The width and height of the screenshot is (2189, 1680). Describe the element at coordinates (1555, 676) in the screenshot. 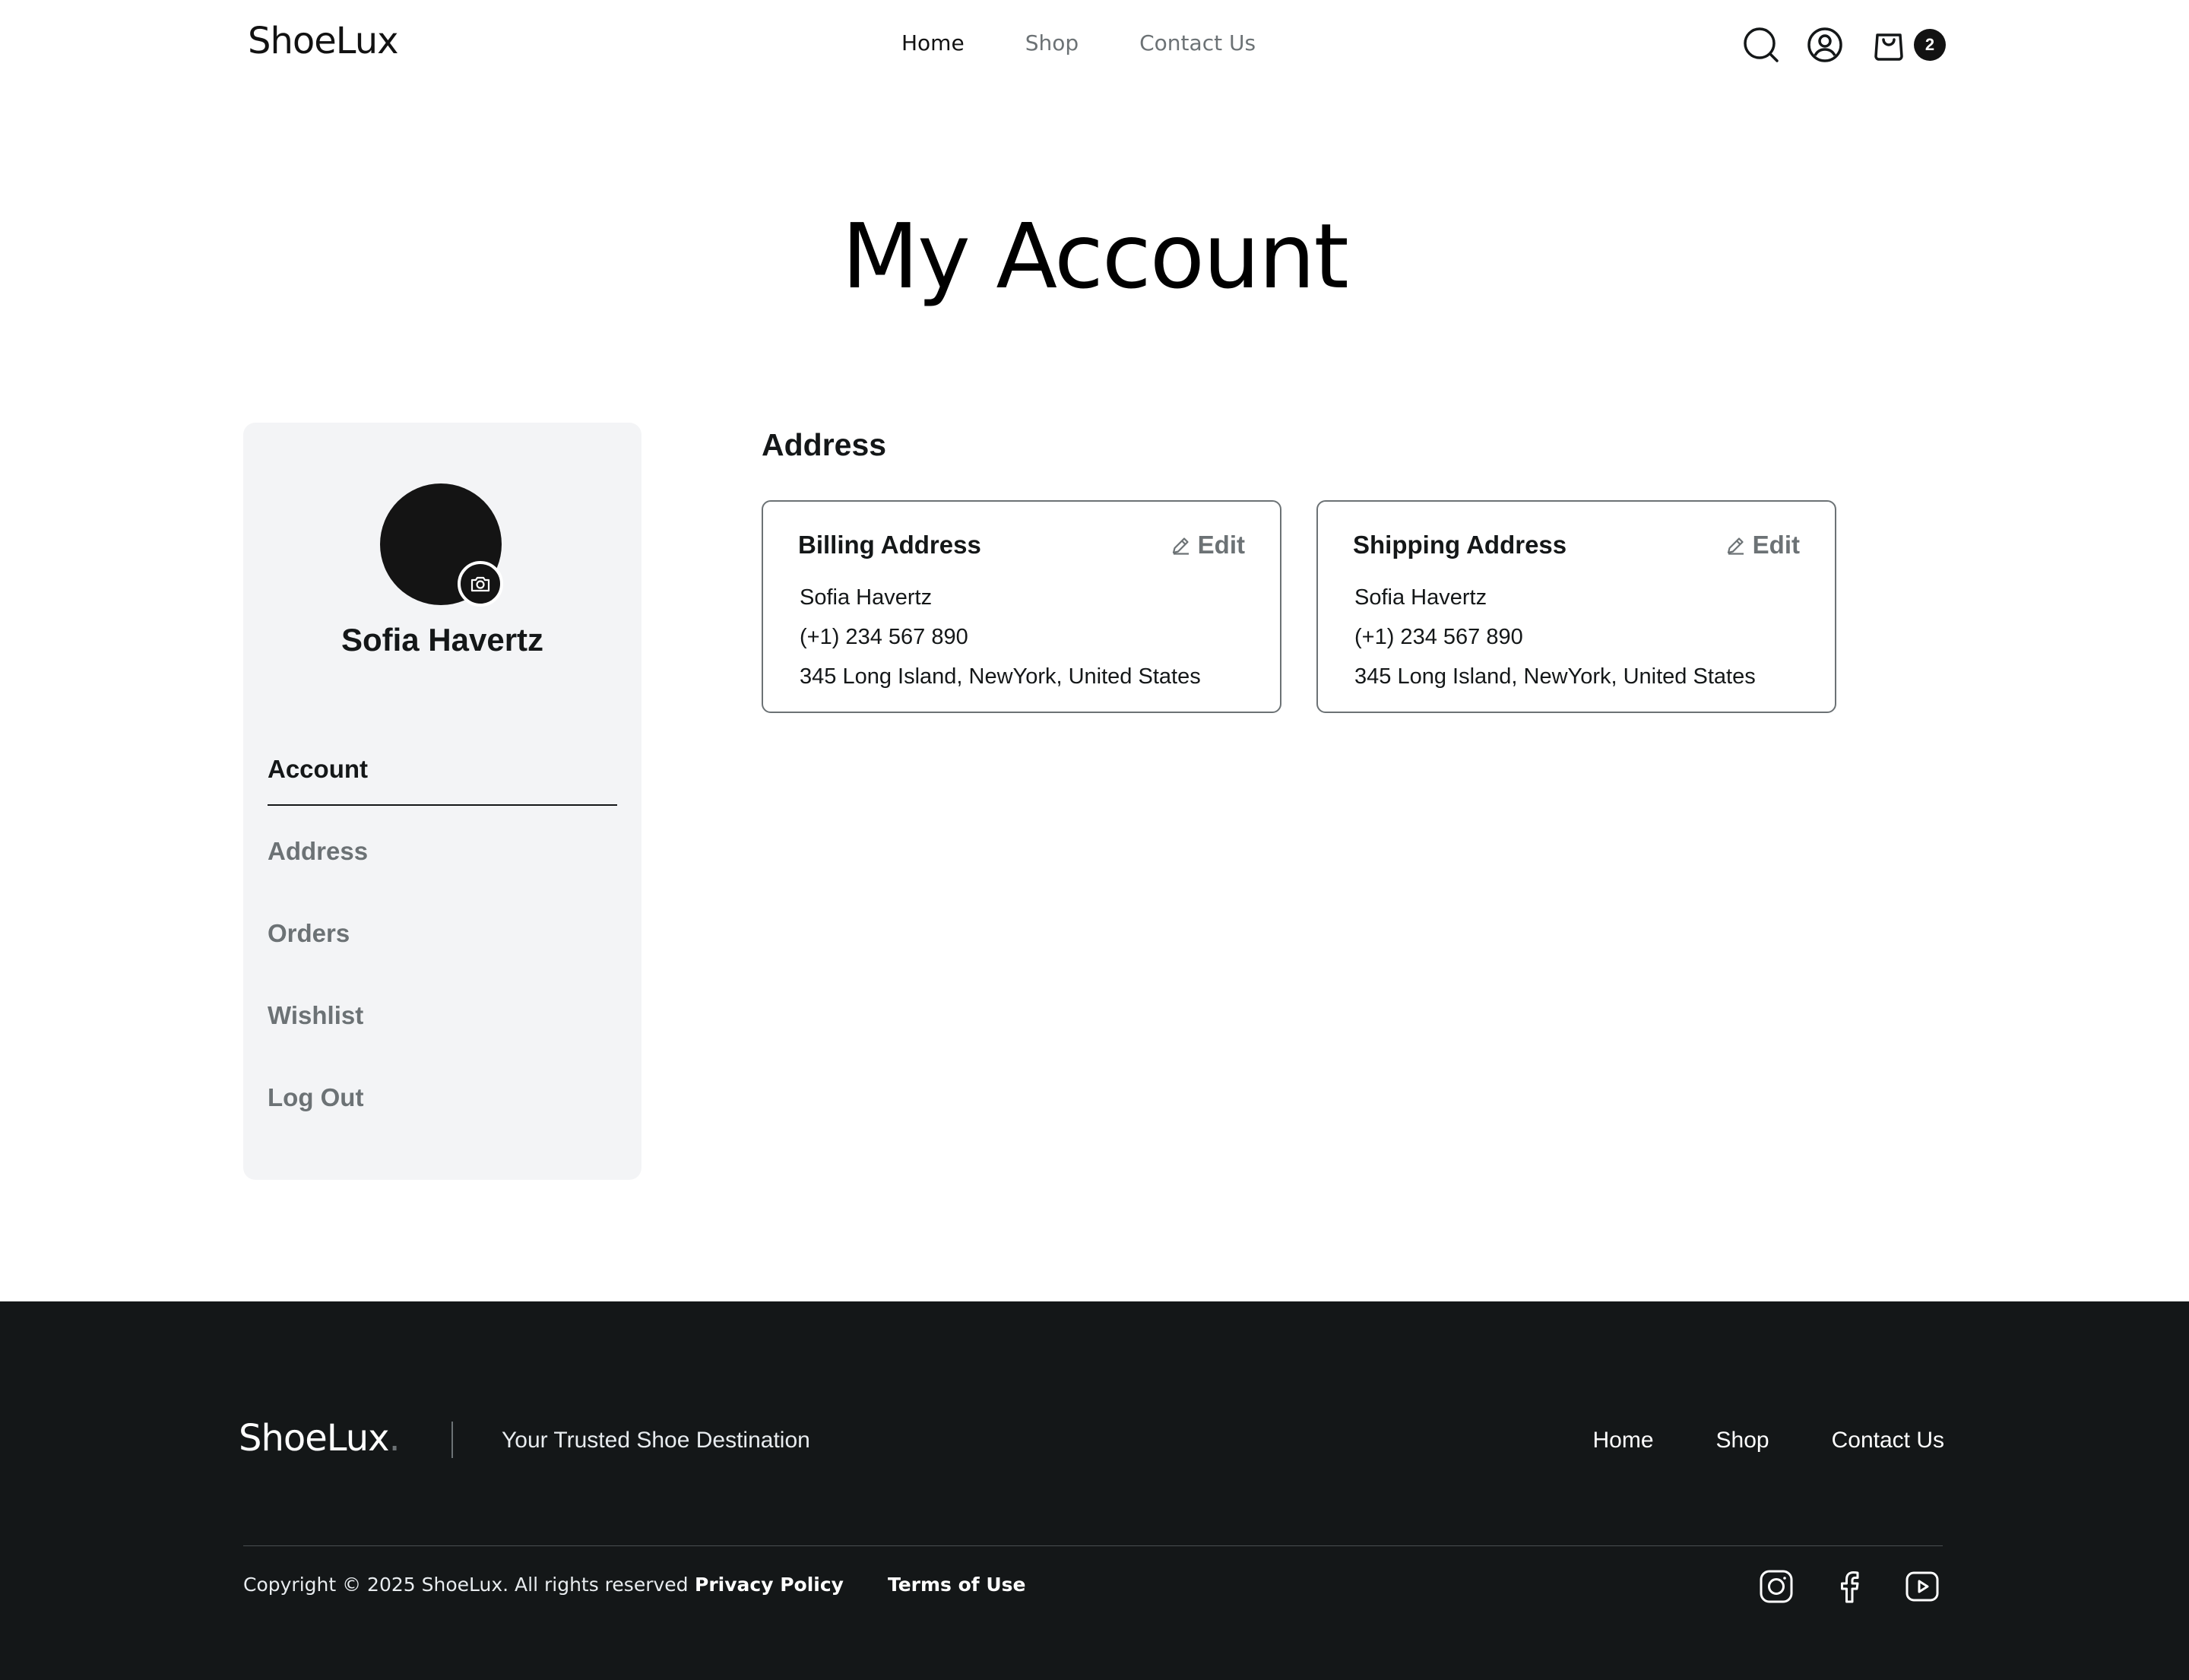

I see `shipping-street: 345 Long Island, NewYork, United States` at that location.